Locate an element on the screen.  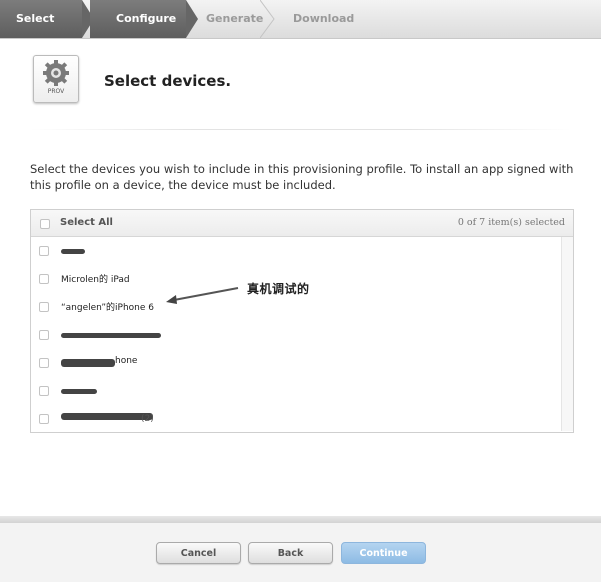
select-all-label: Select All is located at coordinates (86, 222).